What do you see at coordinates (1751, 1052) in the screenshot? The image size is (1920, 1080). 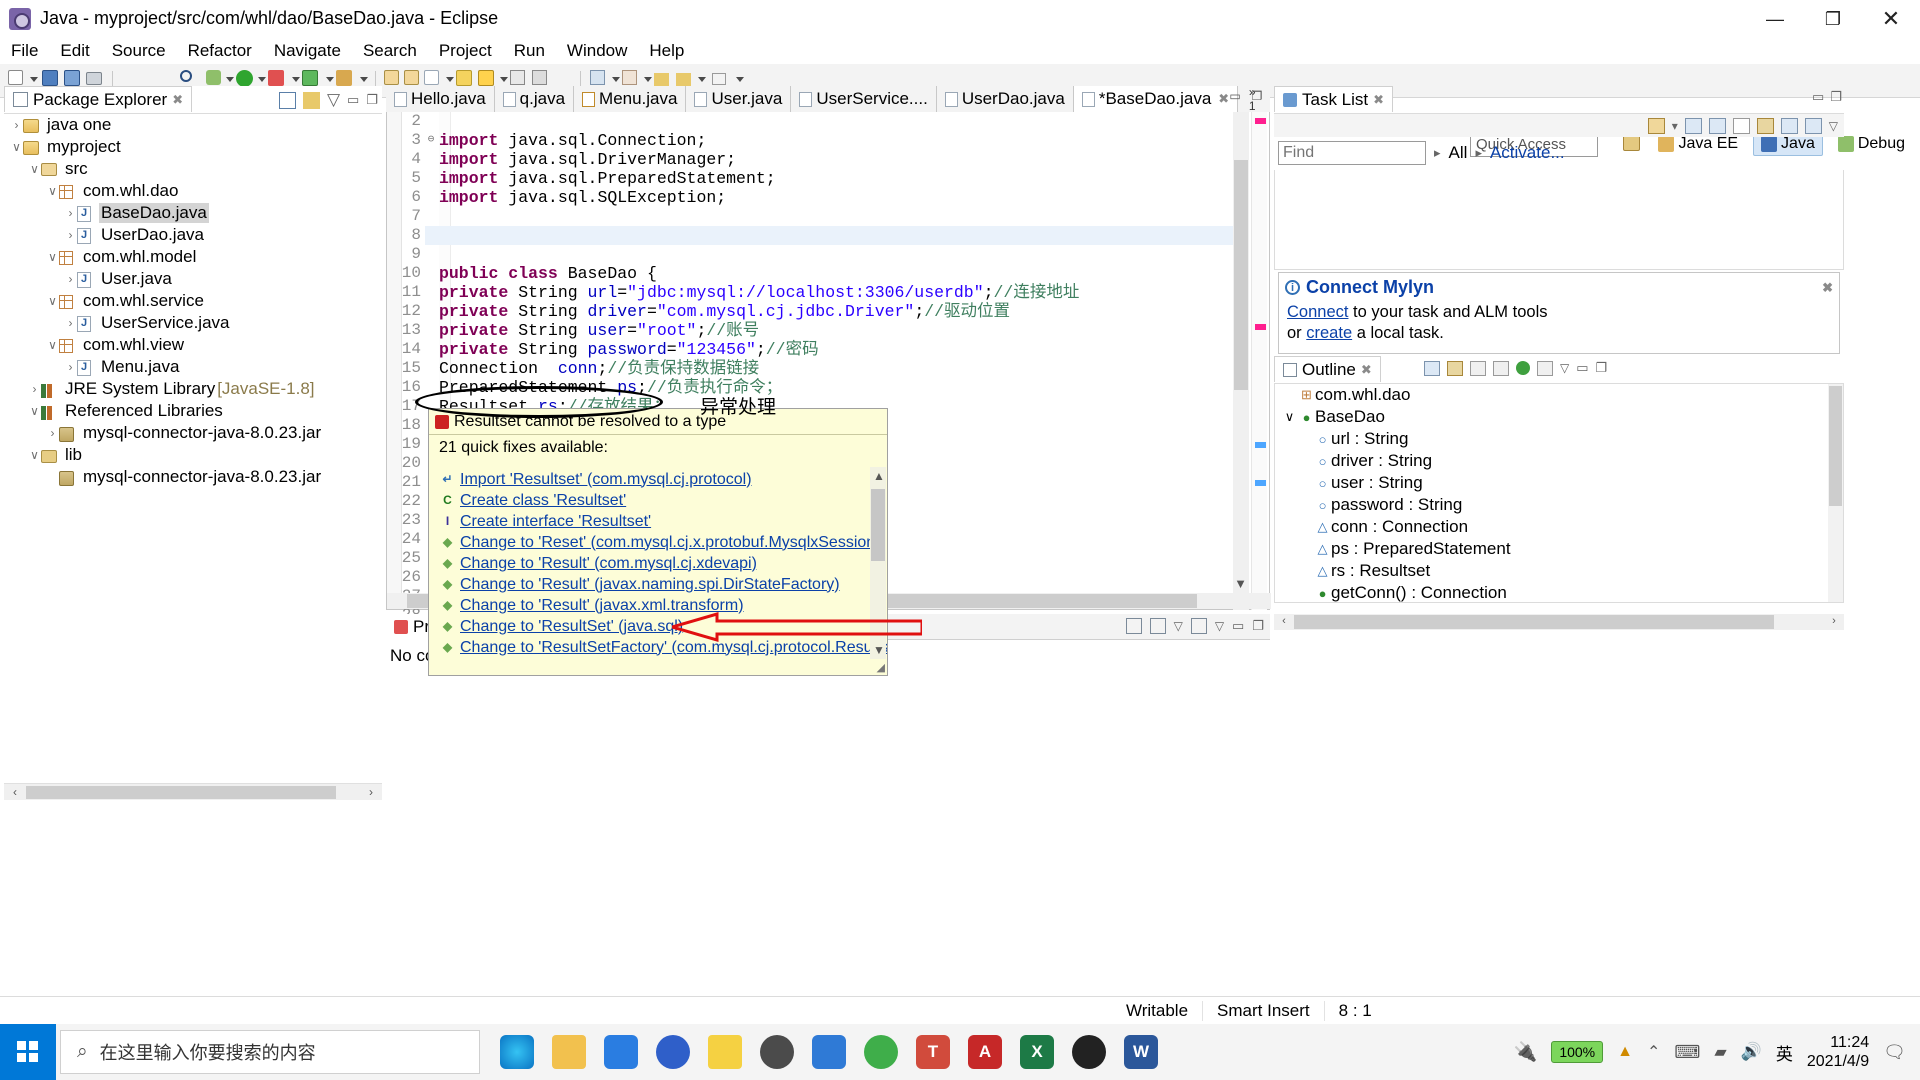 I see `volume-icon: 🔊` at bounding box center [1751, 1052].